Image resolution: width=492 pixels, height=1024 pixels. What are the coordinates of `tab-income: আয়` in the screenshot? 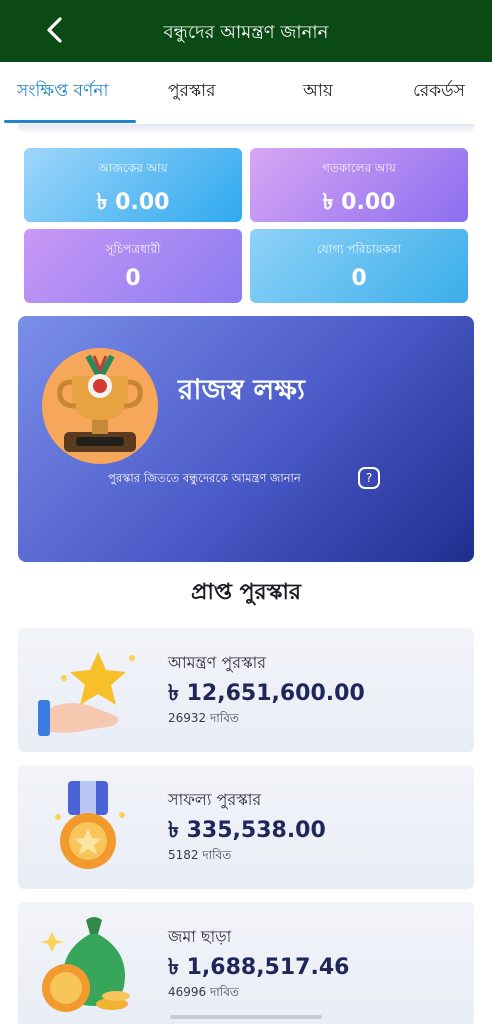 It's located at (318, 92).